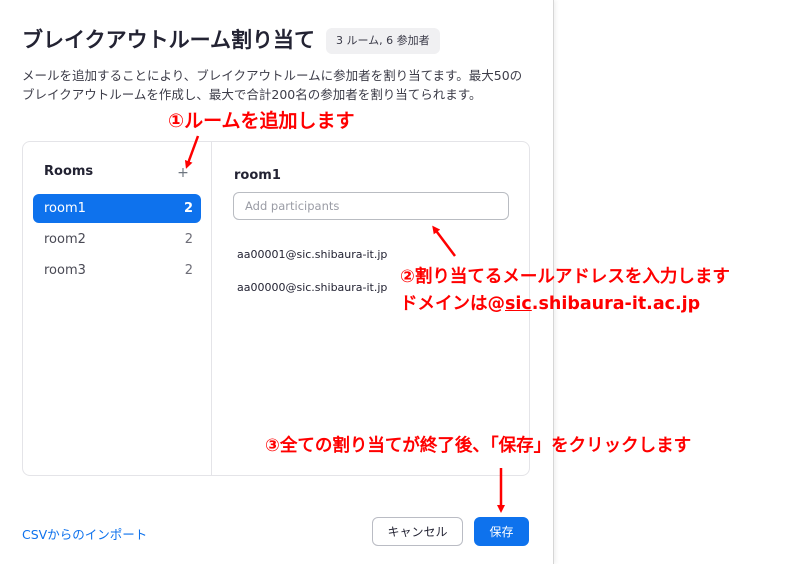 The height and width of the screenshot is (564, 800). Describe the element at coordinates (312, 254) in the screenshot. I see `participant-email: aa00001@sic.shibaura-it.jp` at that location.